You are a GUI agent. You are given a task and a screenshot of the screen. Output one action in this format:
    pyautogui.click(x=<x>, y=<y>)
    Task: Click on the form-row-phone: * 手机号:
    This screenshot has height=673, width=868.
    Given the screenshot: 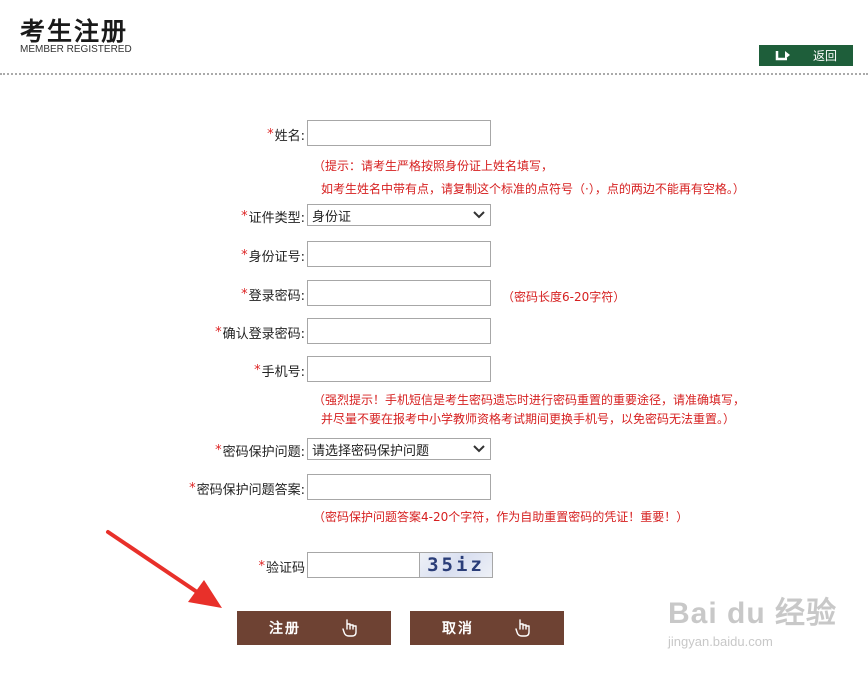 What is the action you would take?
    pyautogui.click(x=434, y=371)
    